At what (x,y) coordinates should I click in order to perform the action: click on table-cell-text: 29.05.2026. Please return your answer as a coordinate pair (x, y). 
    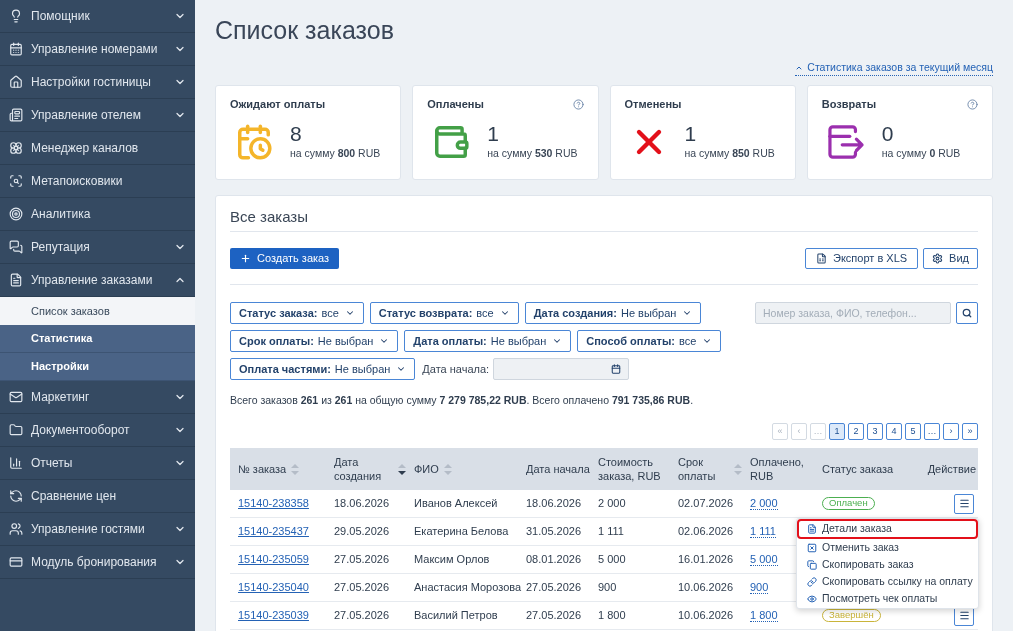
    Looking at the image, I should click on (362, 532).